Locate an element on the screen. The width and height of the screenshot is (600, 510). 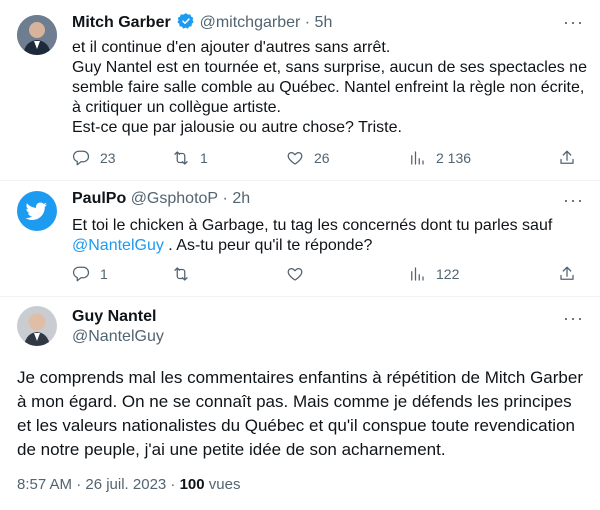
views-label: vues is located at coordinates (222, 484).